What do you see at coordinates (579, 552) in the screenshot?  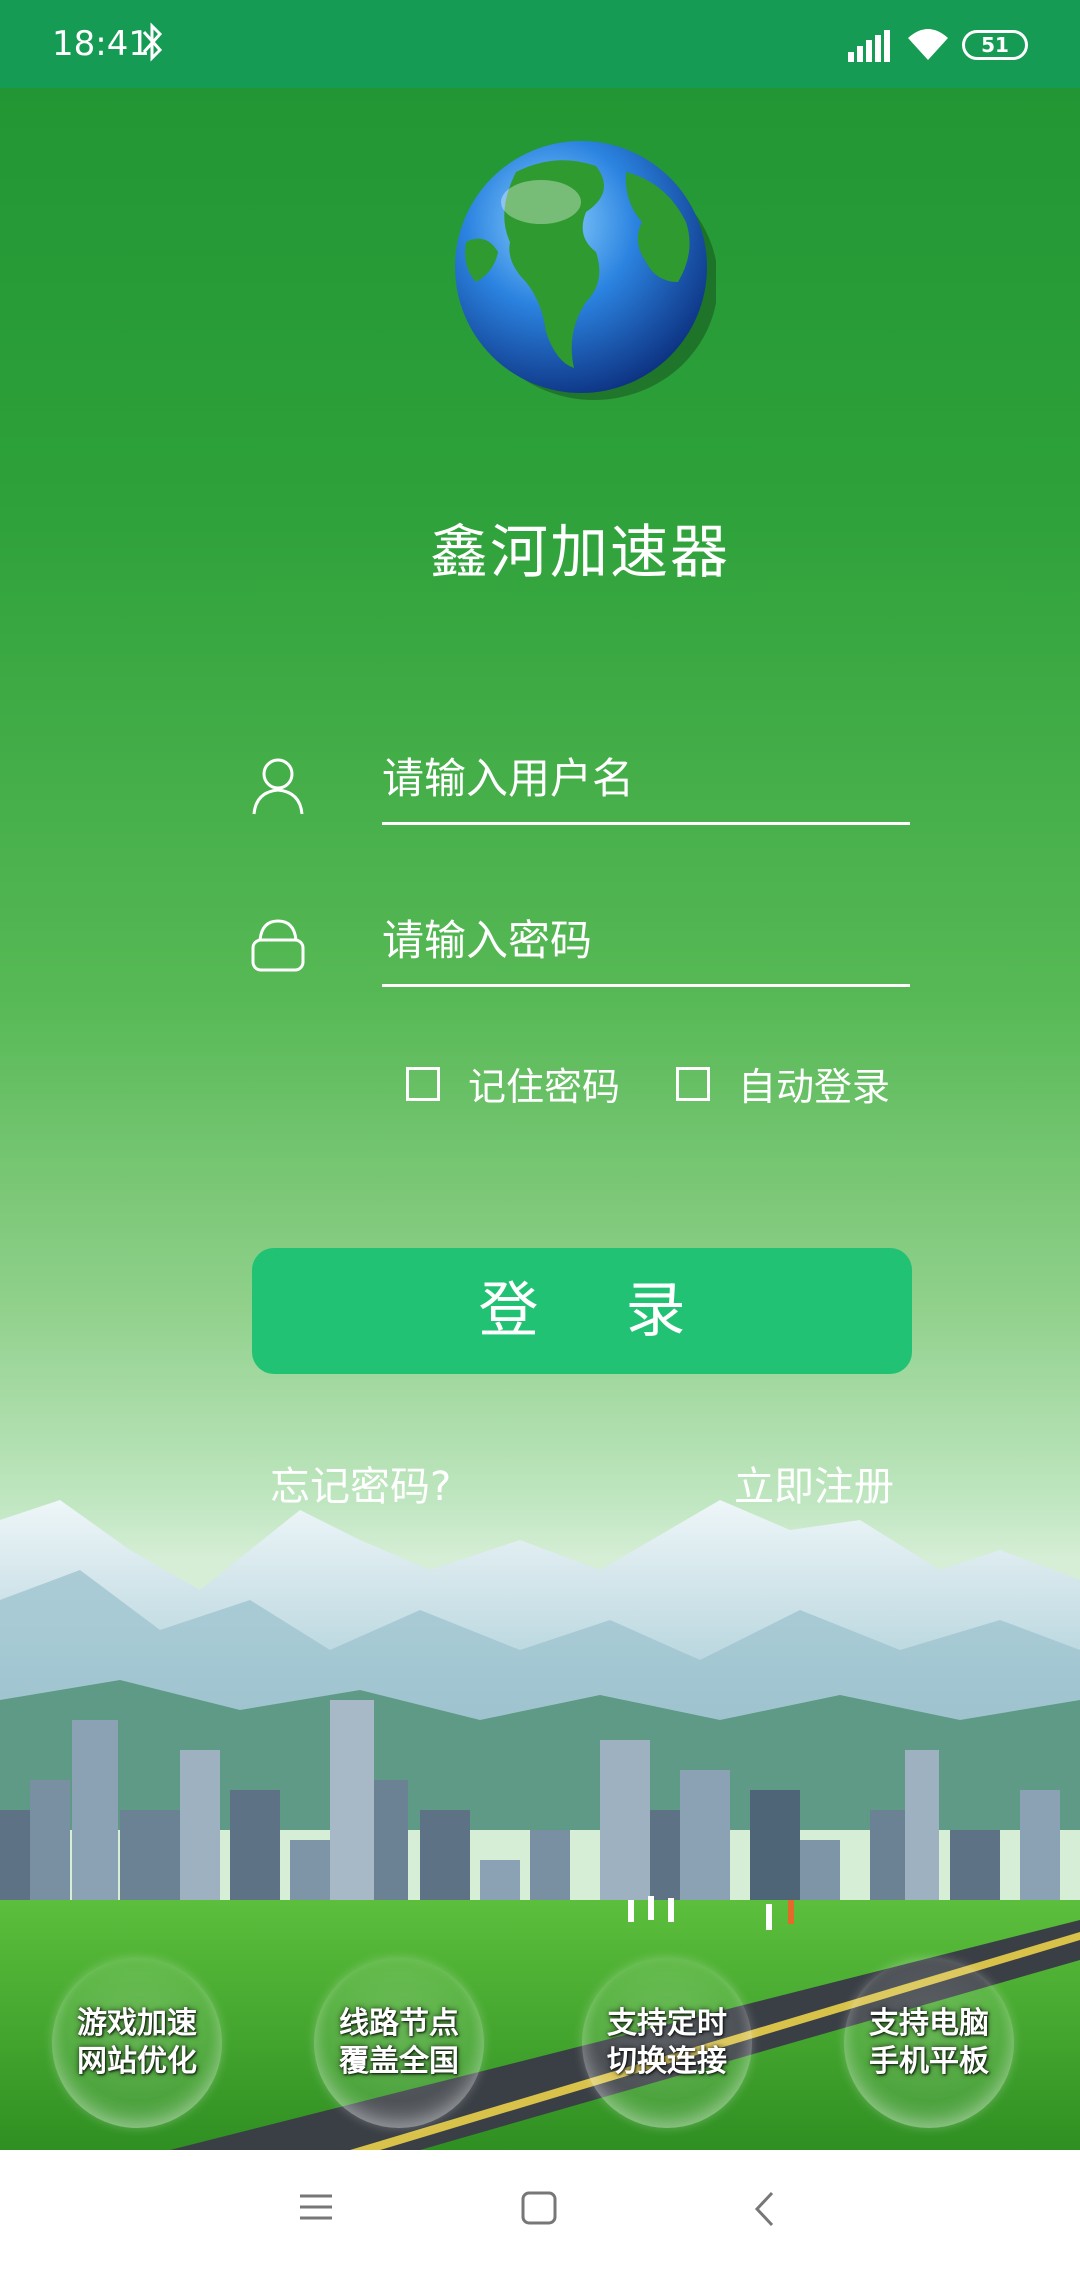 I see `app-title: 鑫河加速器` at bounding box center [579, 552].